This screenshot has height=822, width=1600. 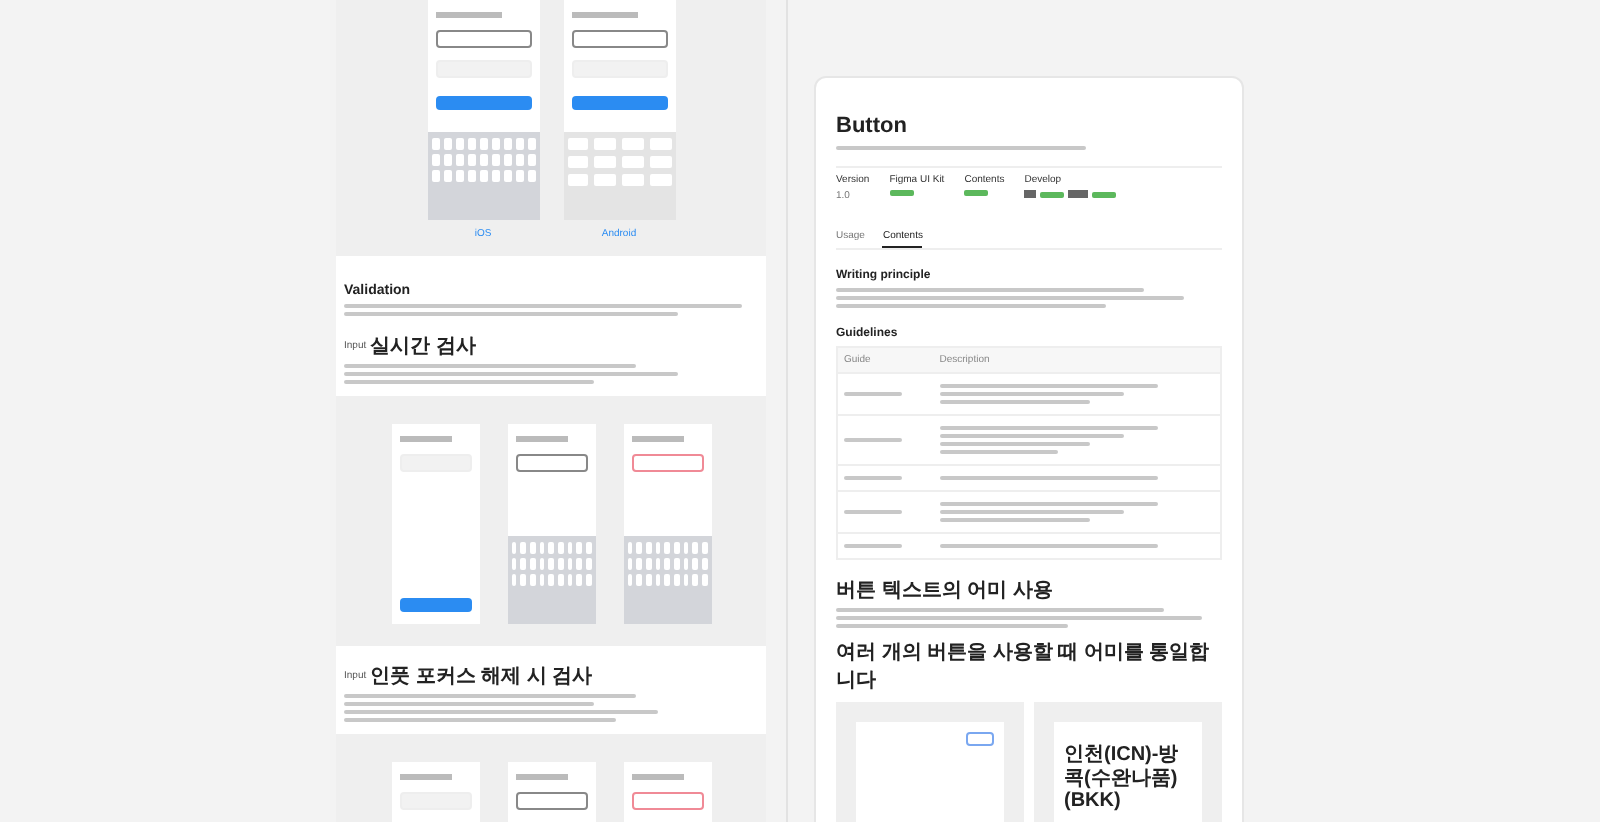 What do you see at coordinates (423, 347) in the screenshot?
I see `subsection-title: 실시간 검사` at bounding box center [423, 347].